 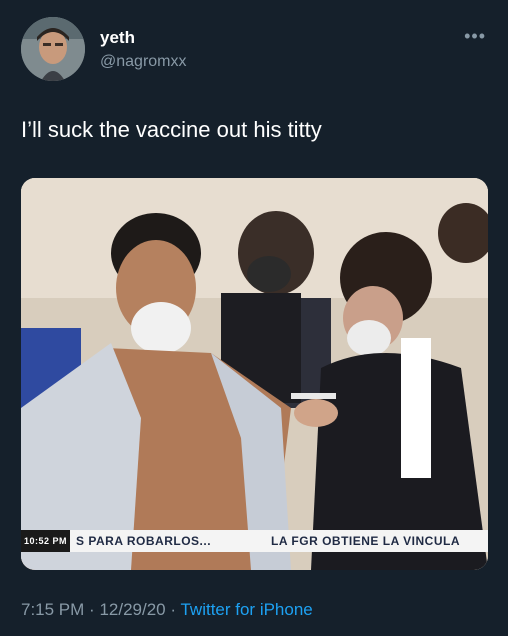 I want to click on tweet-text: I’ll suck the vaccine out his titty, so click(x=171, y=129).